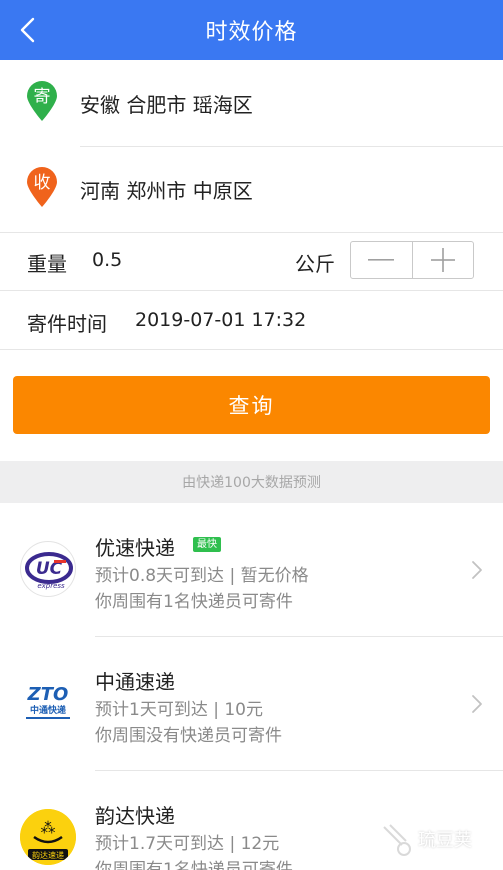 This screenshot has height=870, width=503. I want to click on weight-stepper, so click(412, 260).